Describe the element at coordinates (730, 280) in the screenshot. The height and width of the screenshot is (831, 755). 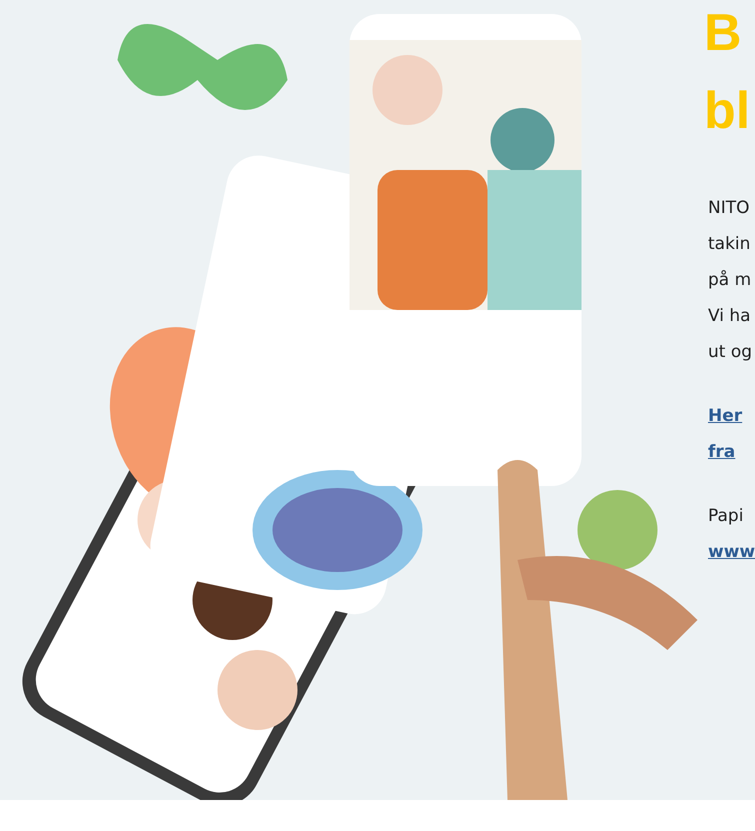
I see `paragraph-text: på m` at that location.